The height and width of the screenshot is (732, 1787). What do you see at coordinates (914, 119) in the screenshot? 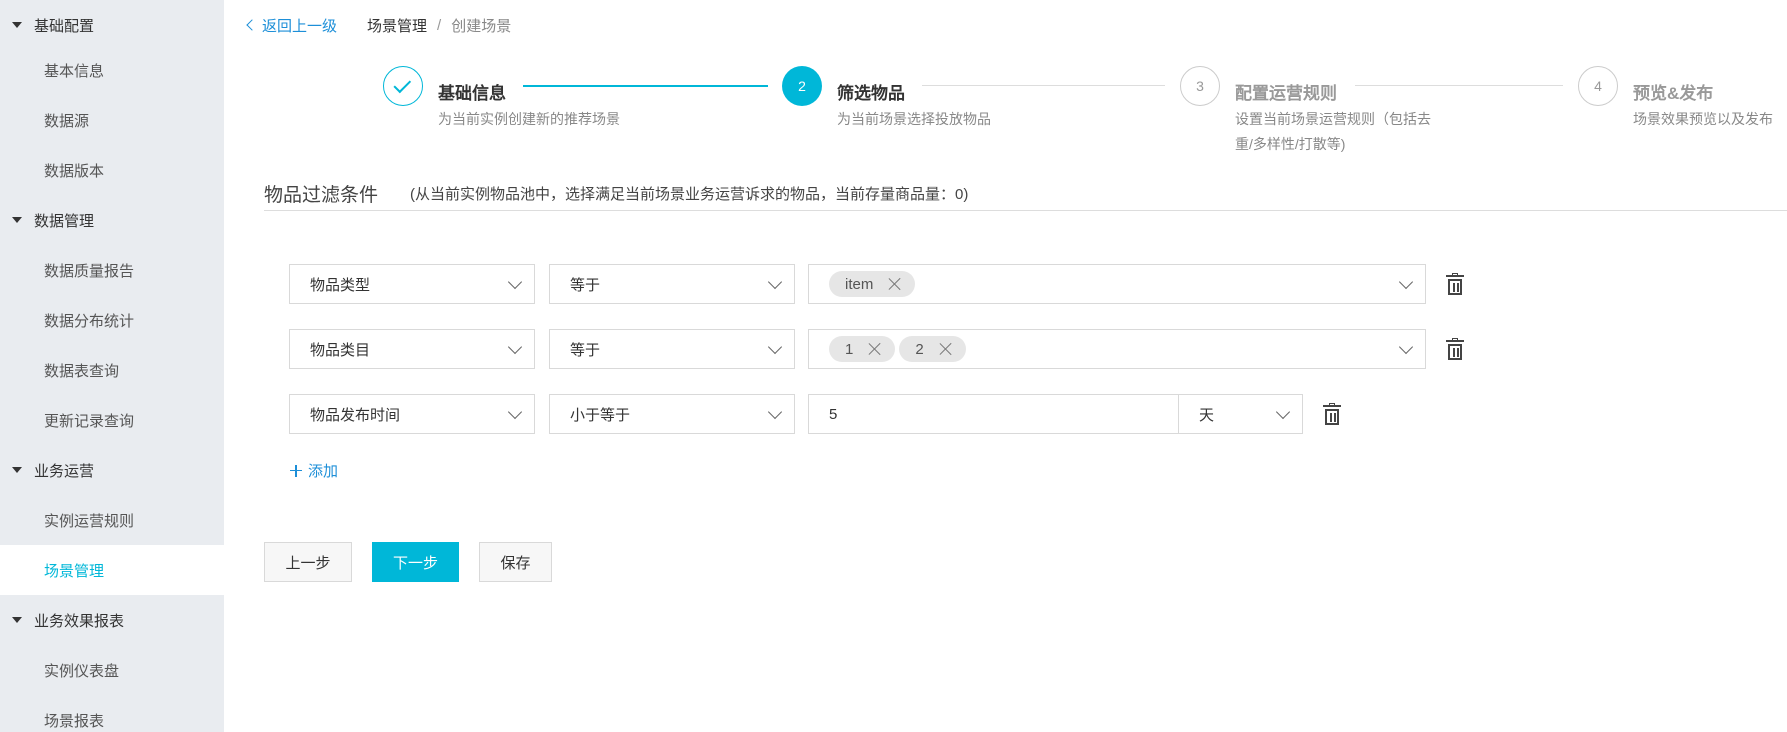
I see `step-2-desc: 为当前场景选择投放物品` at bounding box center [914, 119].